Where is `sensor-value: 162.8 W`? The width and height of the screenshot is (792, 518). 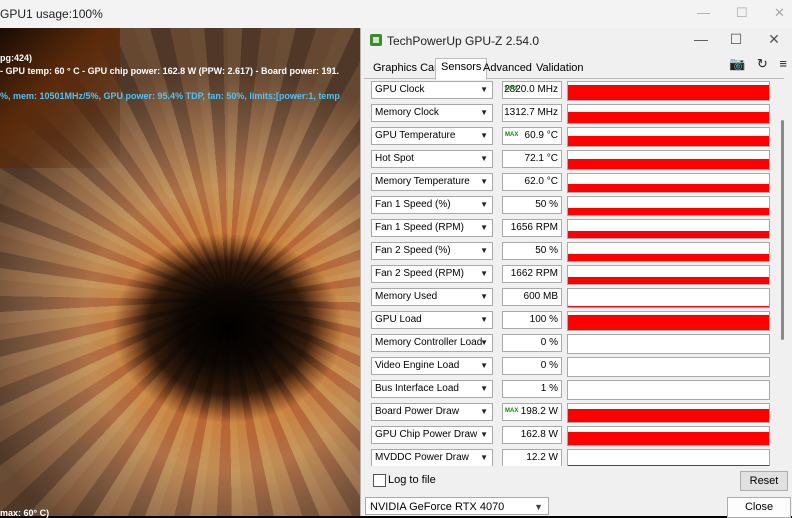
sensor-value: 162.8 W is located at coordinates (532, 435).